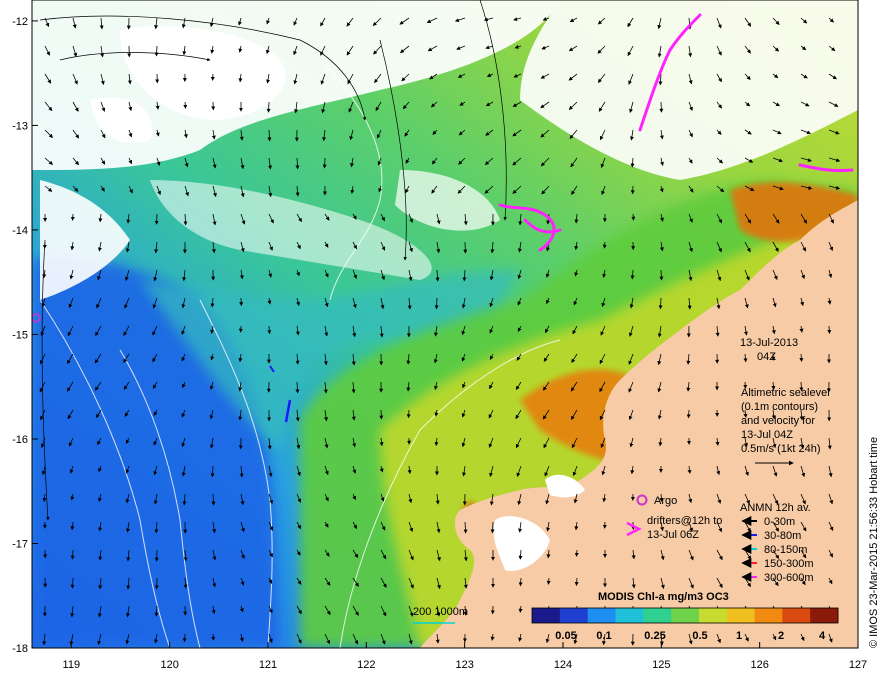 This screenshot has height=680, width=880. What do you see at coordinates (440, 612) in the screenshot?
I see `scale-label: 200 1000m` at bounding box center [440, 612].